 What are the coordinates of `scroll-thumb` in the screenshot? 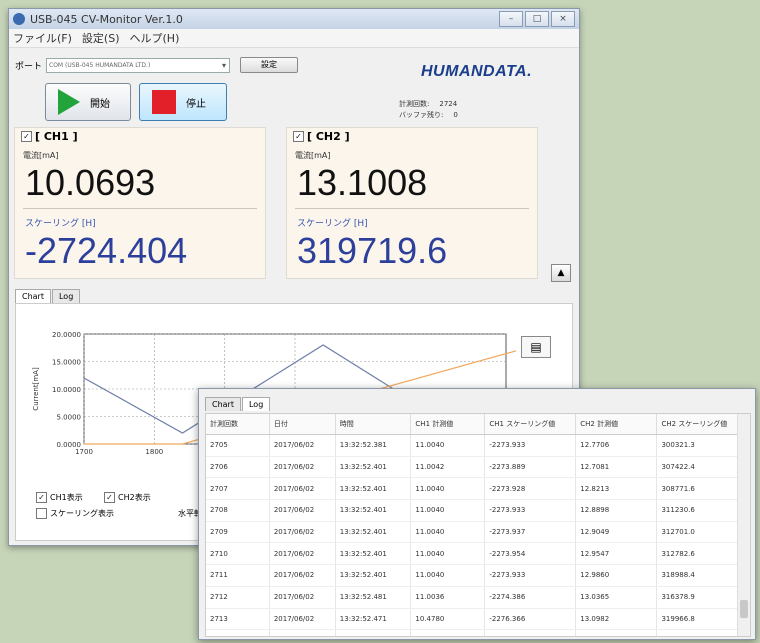 It's located at (744, 609).